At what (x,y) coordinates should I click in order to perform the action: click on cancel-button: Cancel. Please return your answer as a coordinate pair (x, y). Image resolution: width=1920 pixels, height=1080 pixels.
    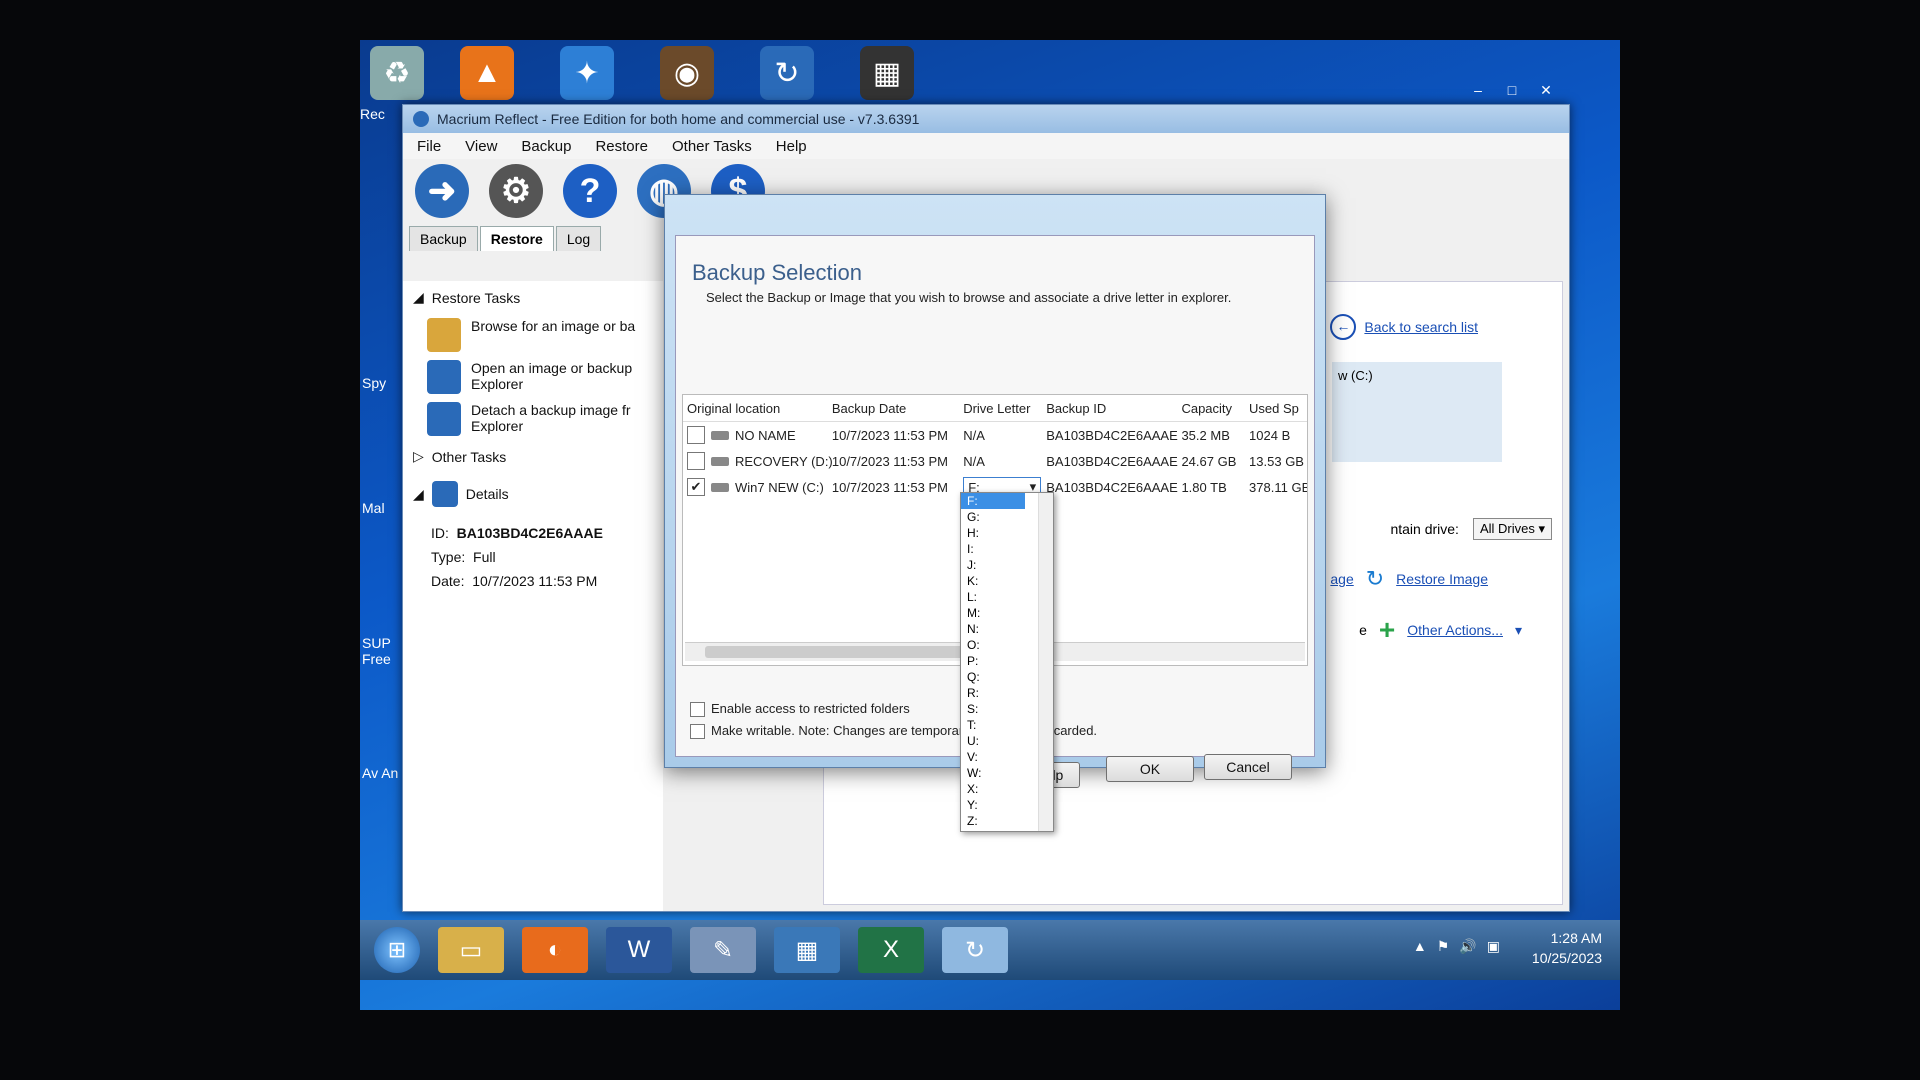
    Looking at the image, I should click on (1248, 767).